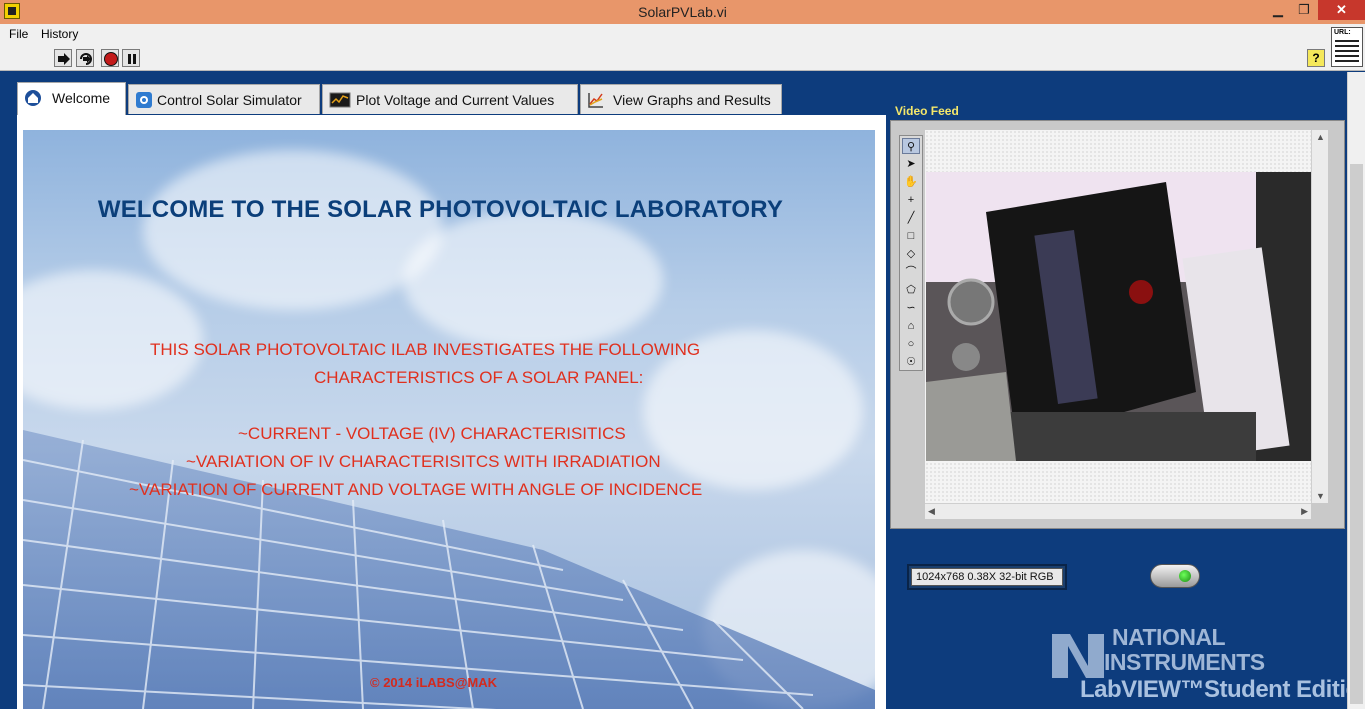  I want to click on oscilloscope-icon, so click(340, 100).